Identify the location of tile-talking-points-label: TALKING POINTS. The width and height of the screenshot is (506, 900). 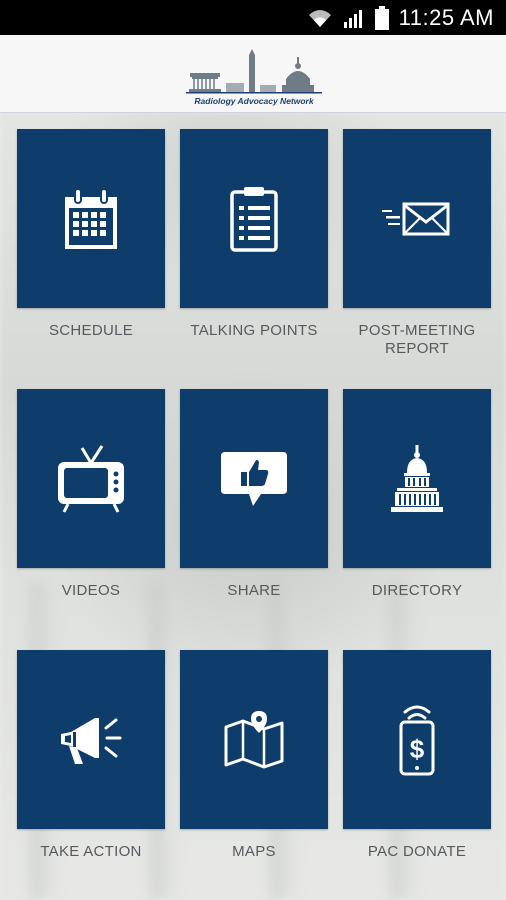
(254, 330).